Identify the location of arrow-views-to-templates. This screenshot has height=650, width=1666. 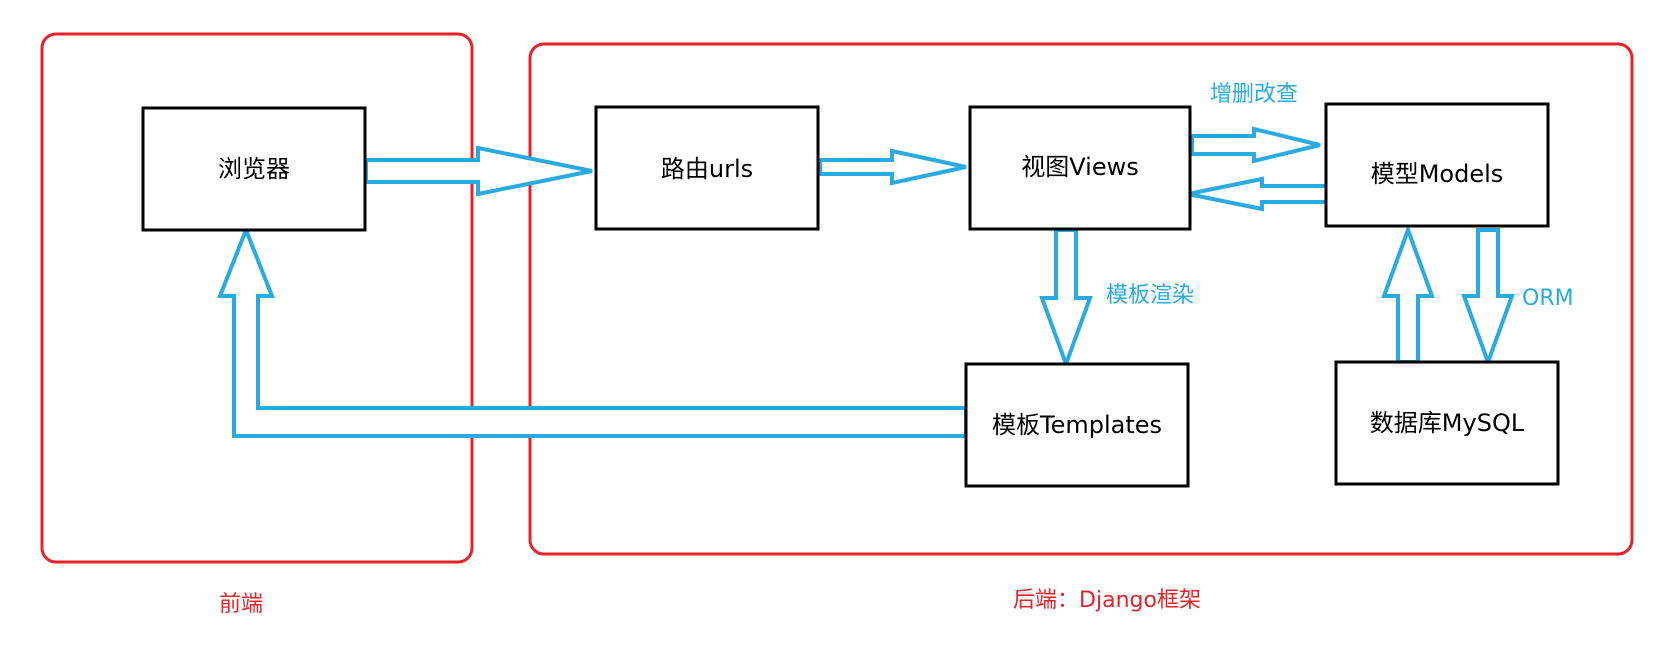
(1066, 299).